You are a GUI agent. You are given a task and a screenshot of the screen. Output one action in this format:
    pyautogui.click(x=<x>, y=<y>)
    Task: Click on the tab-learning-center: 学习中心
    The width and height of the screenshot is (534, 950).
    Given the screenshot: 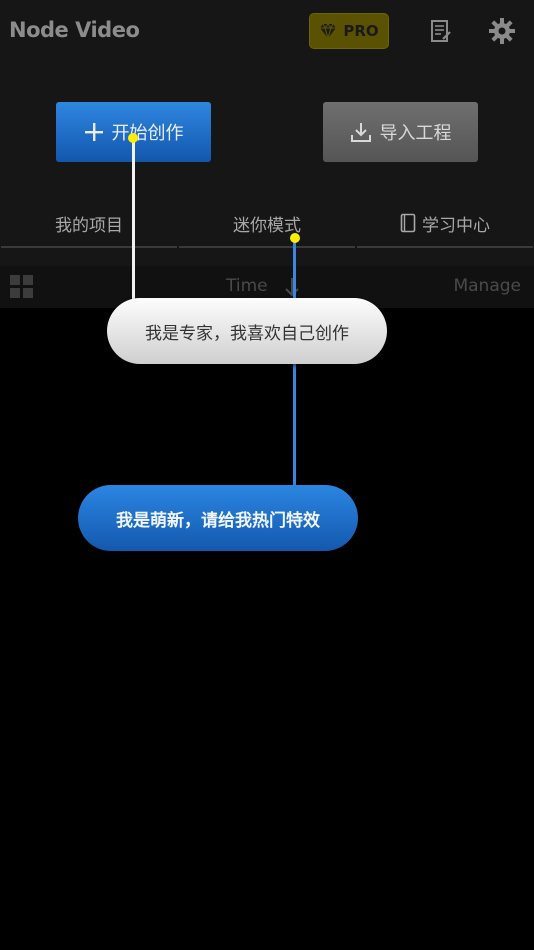 What is the action you would take?
    pyautogui.click(x=445, y=224)
    